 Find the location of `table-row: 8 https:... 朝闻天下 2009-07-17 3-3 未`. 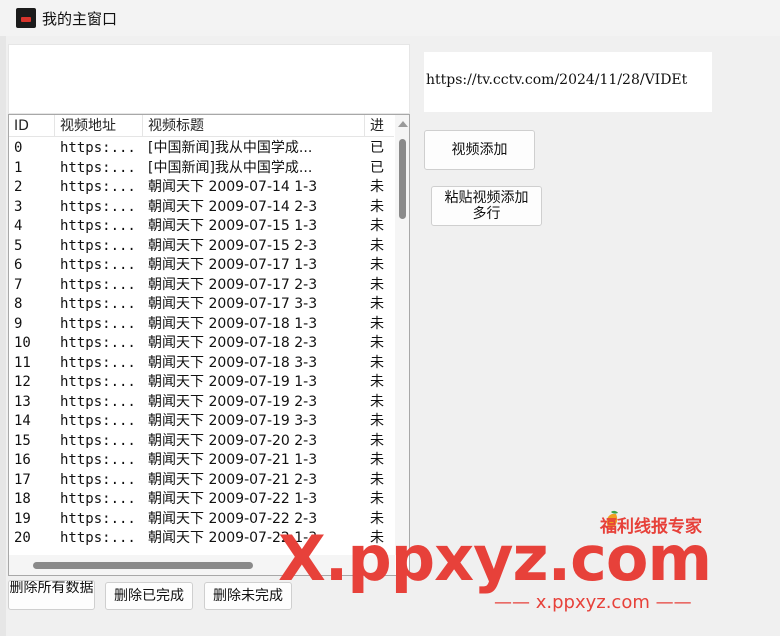

table-row: 8 https:... 朝闻天下 2009-07-17 3-3 未 is located at coordinates (201, 305).